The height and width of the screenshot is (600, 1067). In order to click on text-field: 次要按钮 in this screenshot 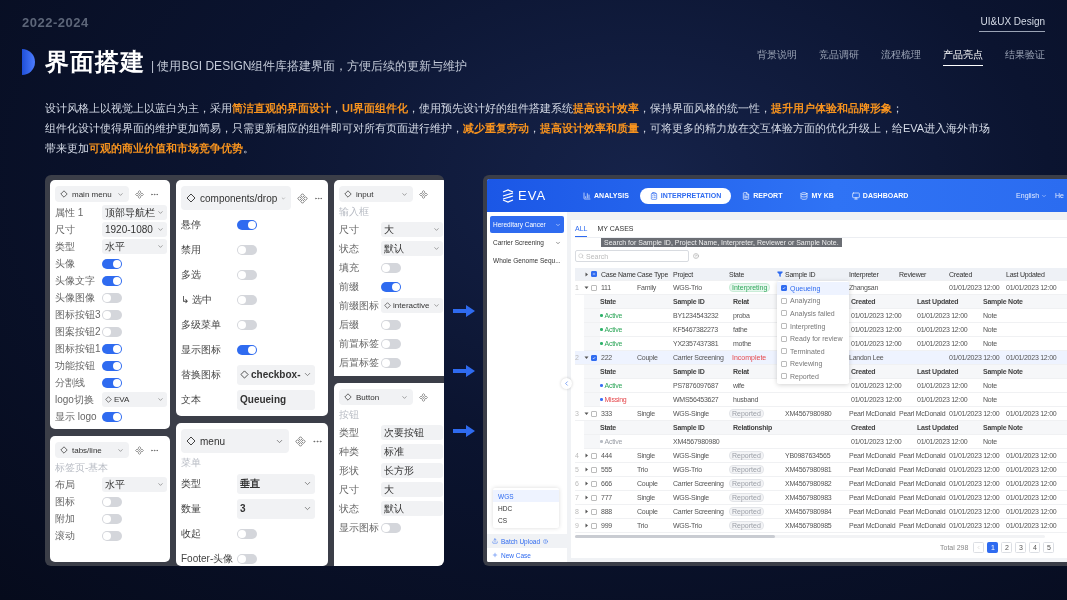, I will do `click(412, 432)`.